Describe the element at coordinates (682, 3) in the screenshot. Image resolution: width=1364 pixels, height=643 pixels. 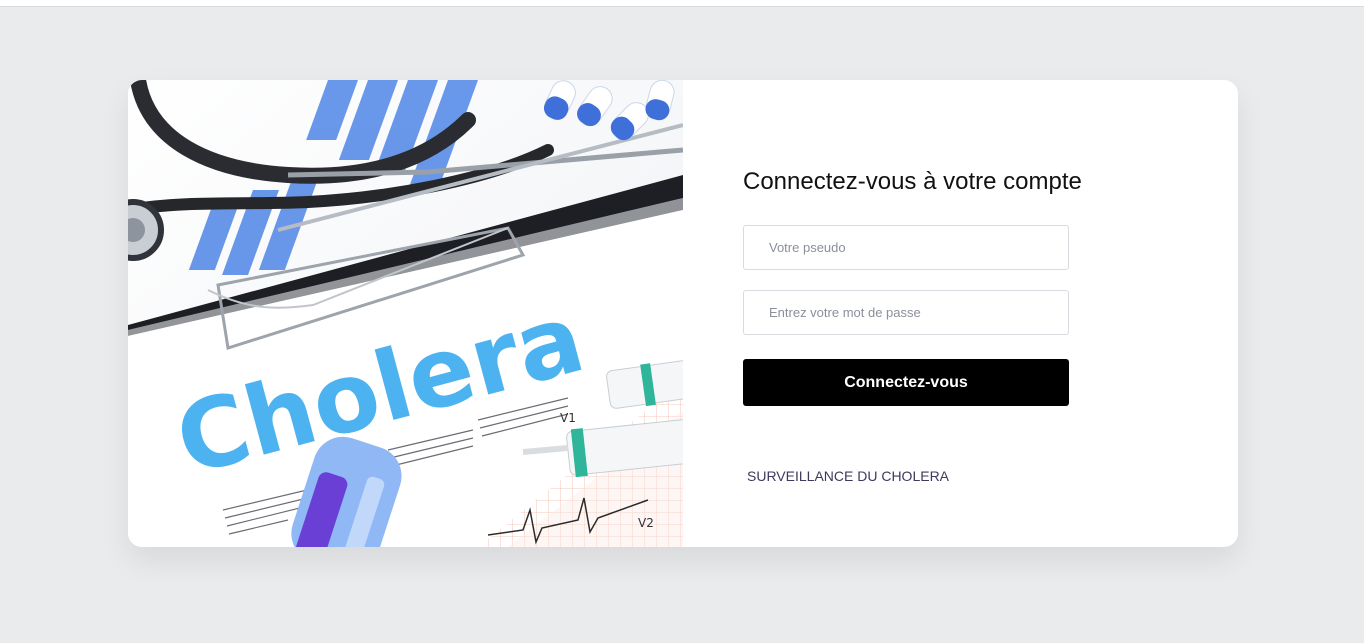
I see `browser-top-strip` at that location.